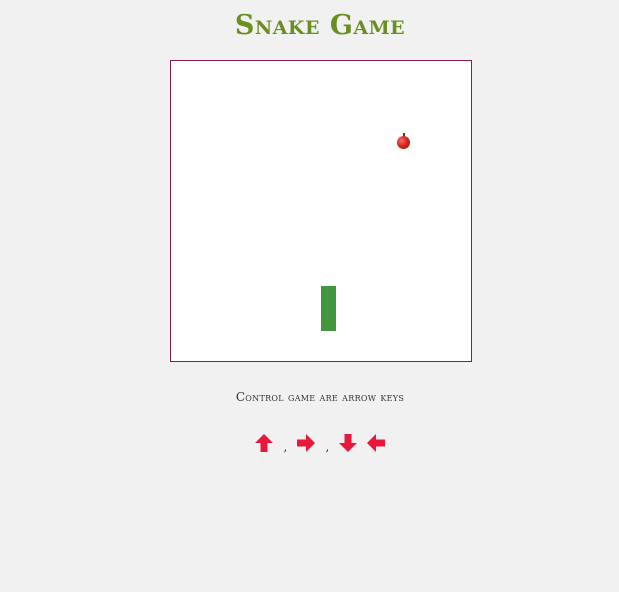 The height and width of the screenshot is (592, 619). Describe the element at coordinates (375, 443) in the screenshot. I see `arrow-left-icon` at that location.